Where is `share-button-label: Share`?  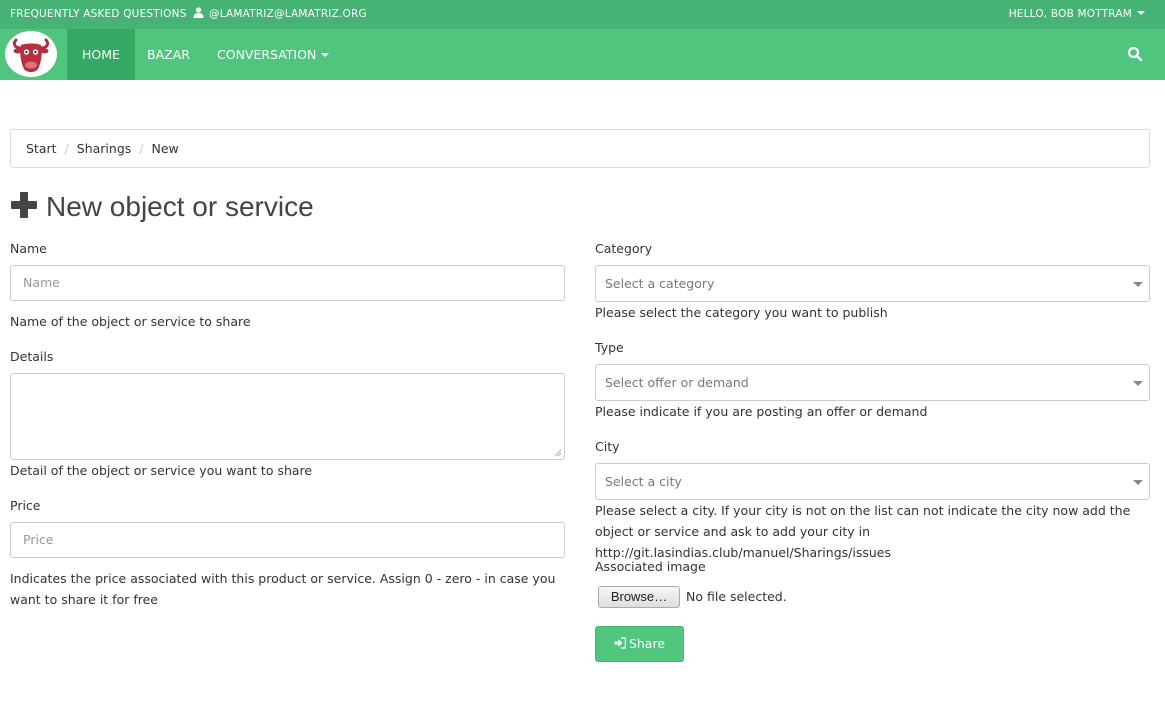
share-button-label: Share is located at coordinates (647, 643).